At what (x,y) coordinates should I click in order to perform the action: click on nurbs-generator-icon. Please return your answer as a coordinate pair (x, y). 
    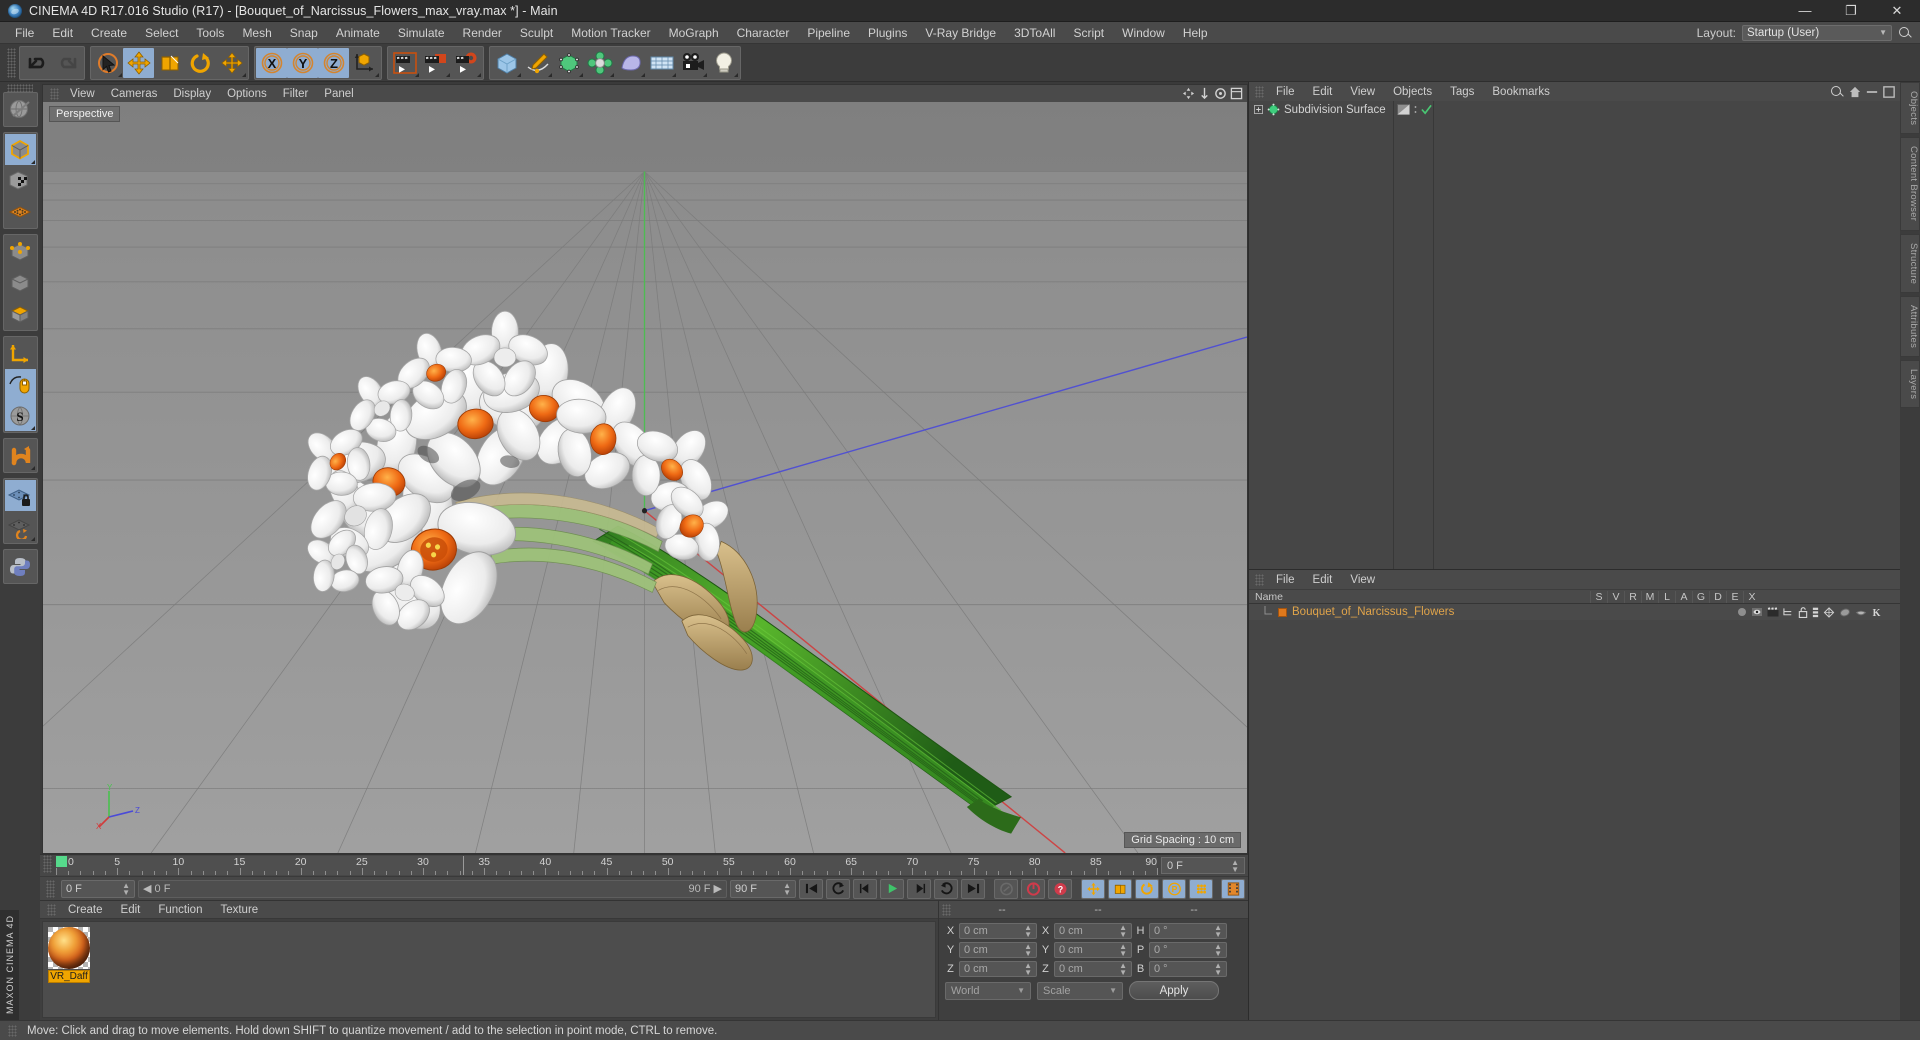
    Looking at the image, I should click on (568, 63).